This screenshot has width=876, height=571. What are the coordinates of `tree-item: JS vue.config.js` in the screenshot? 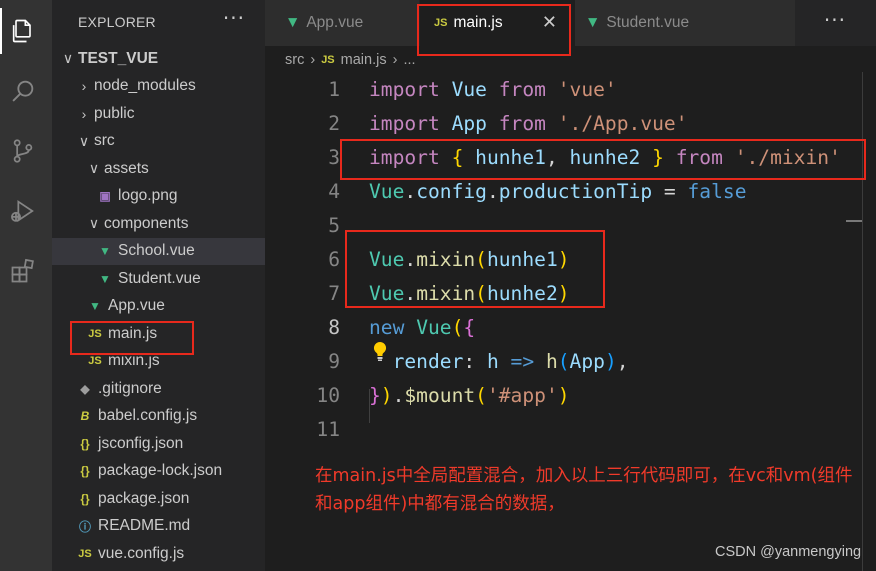 It's located at (158, 554).